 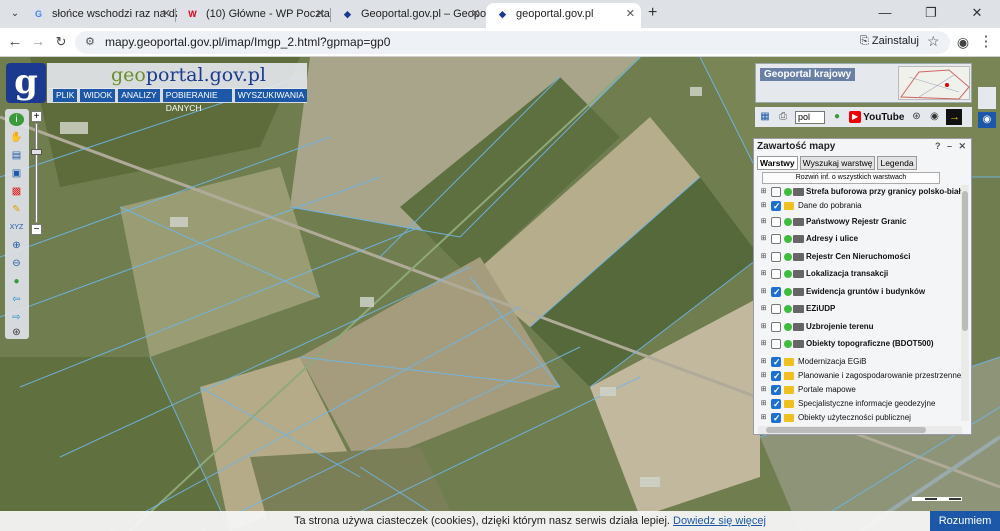 I want to click on expand-all-button: Rozwiń inf. o wszystkich warstwach, so click(x=851, y=178).